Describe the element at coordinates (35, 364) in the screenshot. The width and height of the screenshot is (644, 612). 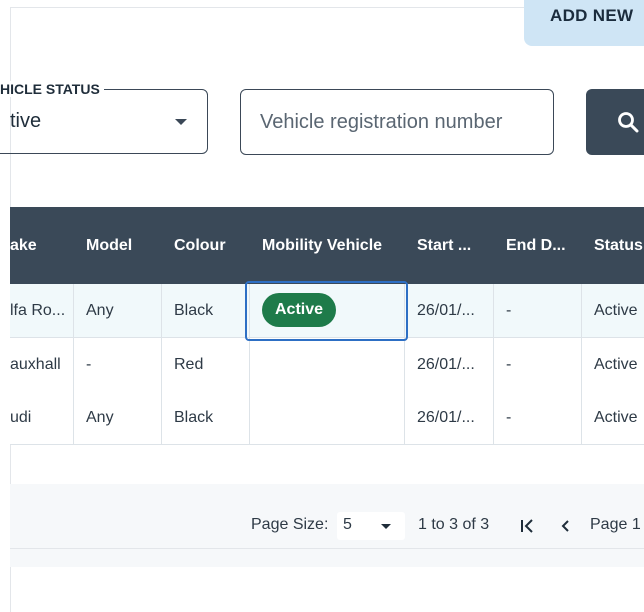
I see `cell-make: auxhall` at that location.